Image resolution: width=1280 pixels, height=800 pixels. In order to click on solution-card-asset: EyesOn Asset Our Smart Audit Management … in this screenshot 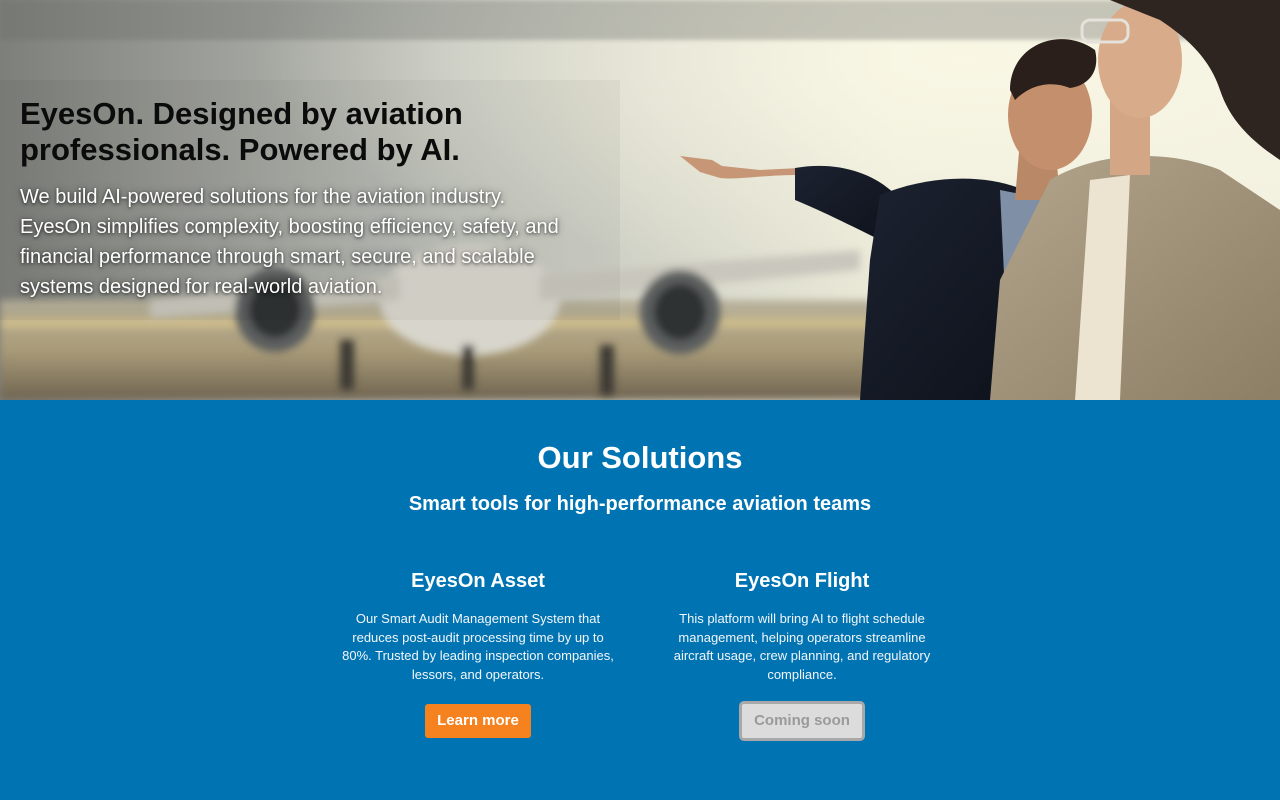, I will do `click(478, 653)`.